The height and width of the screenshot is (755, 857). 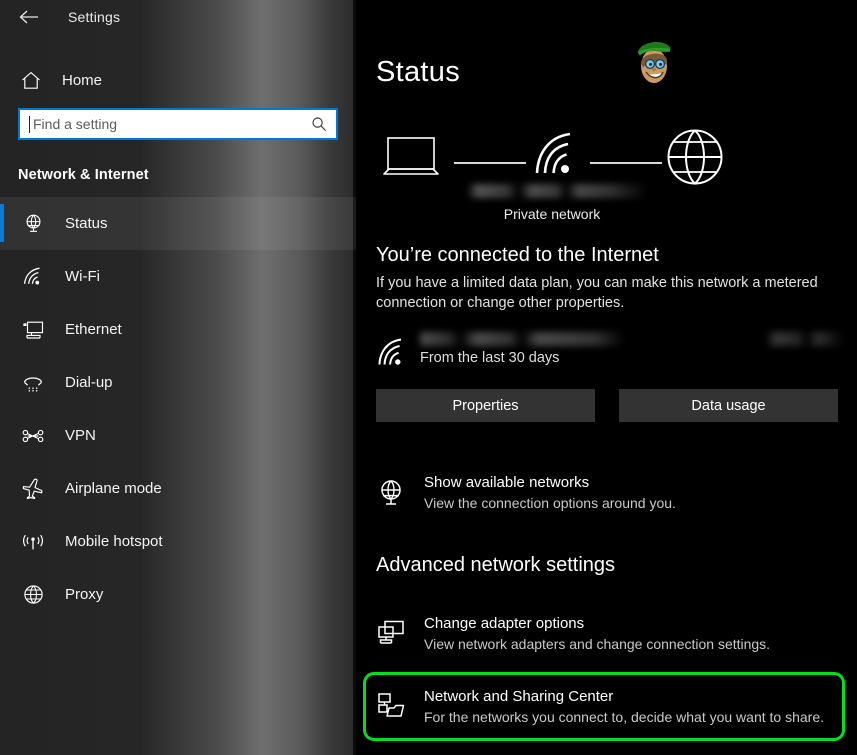 What do you see at coordinates (496, 565) in the screenshot?
I see `advanced-section-heading: Advanced network settings` at bounding box center [496, 565].